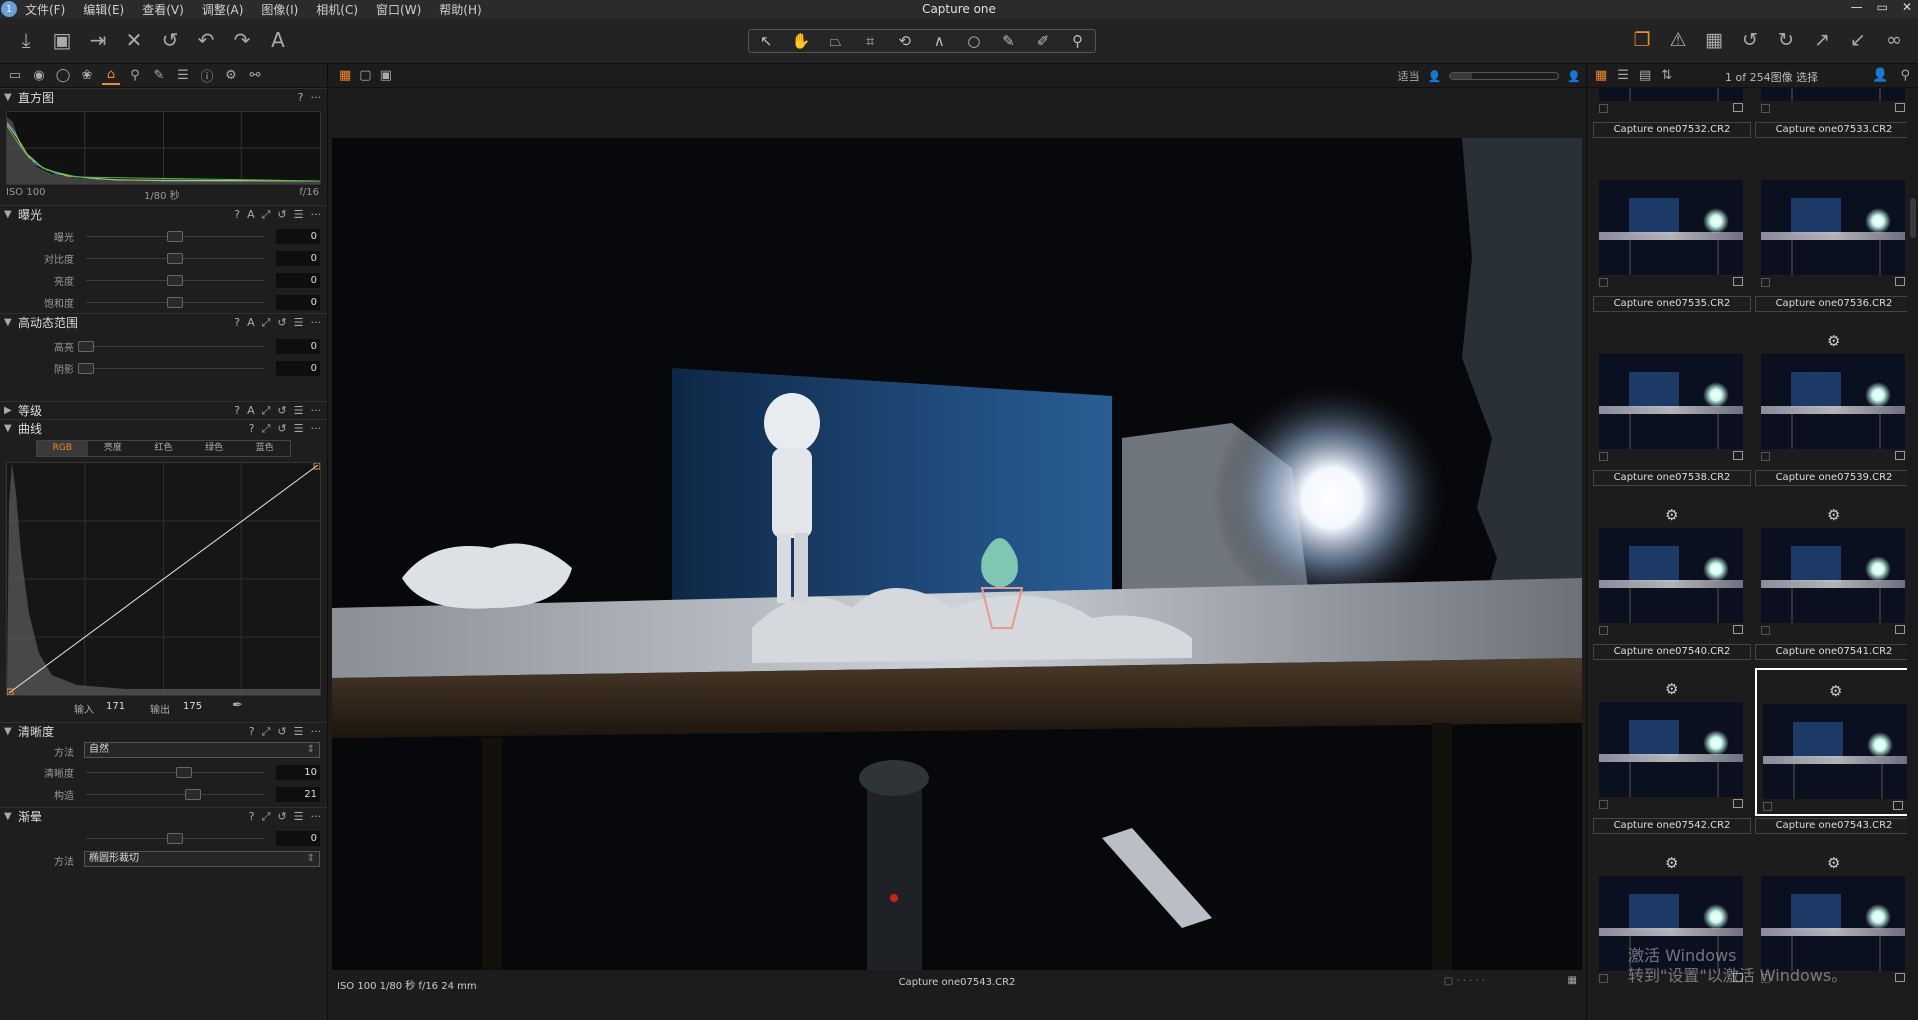 This screenshot has width=1918, height=1020. I want to click on redo-icon: ↷, so click(242, 40).